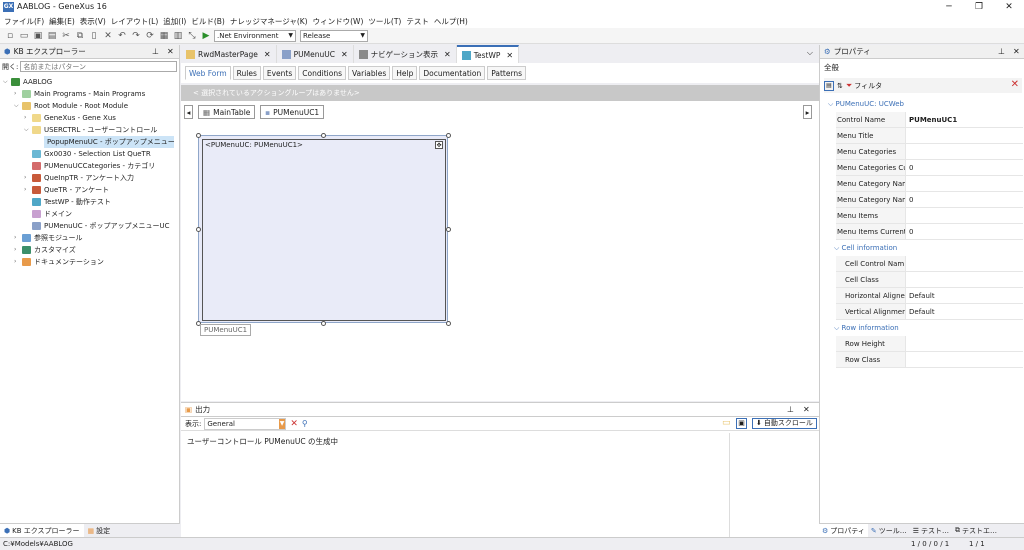  I want to click on tab-patterns: Patterns, so click(507, 73).